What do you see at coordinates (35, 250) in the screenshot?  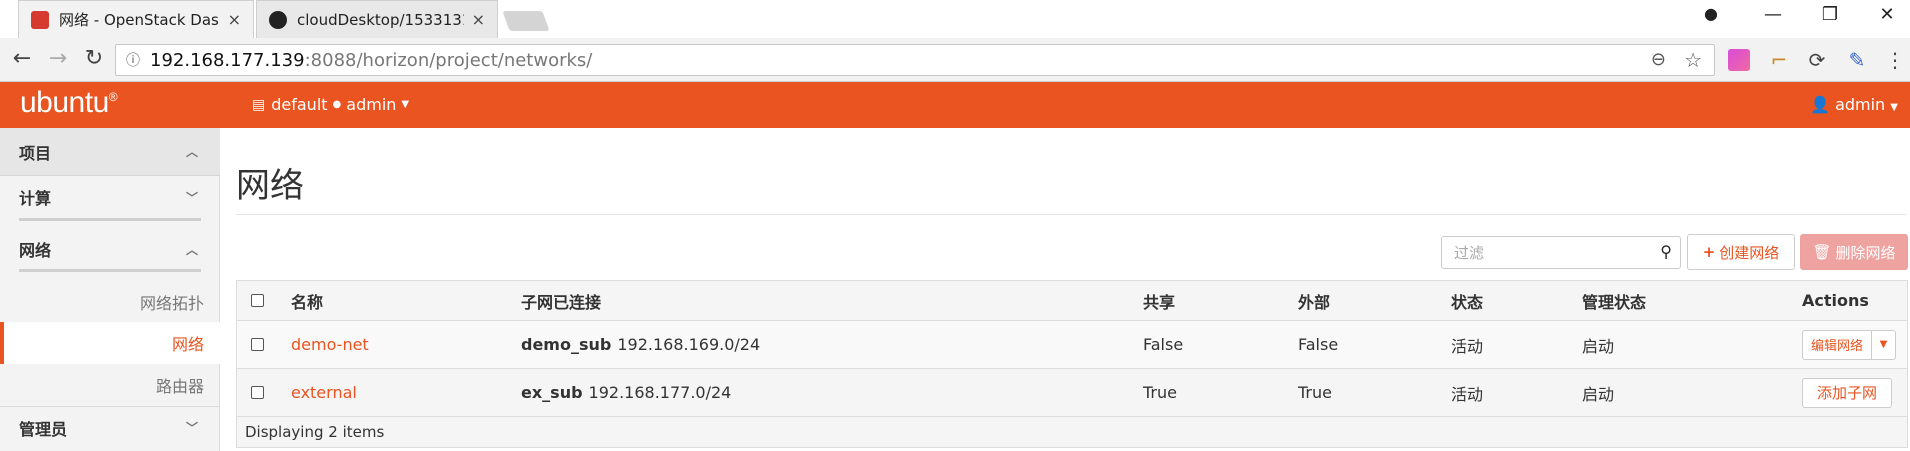 I see `sidebar-section-label: 网络` at bounding box center [35, 250].